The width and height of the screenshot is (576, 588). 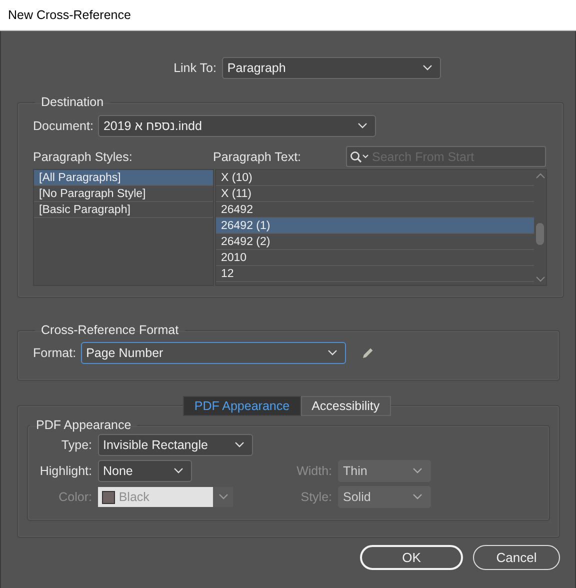 What do you see at coordinates (83, 425) in the screenshot?
I see `group-title: PDF Appearance` at bounding box center [83, 425].